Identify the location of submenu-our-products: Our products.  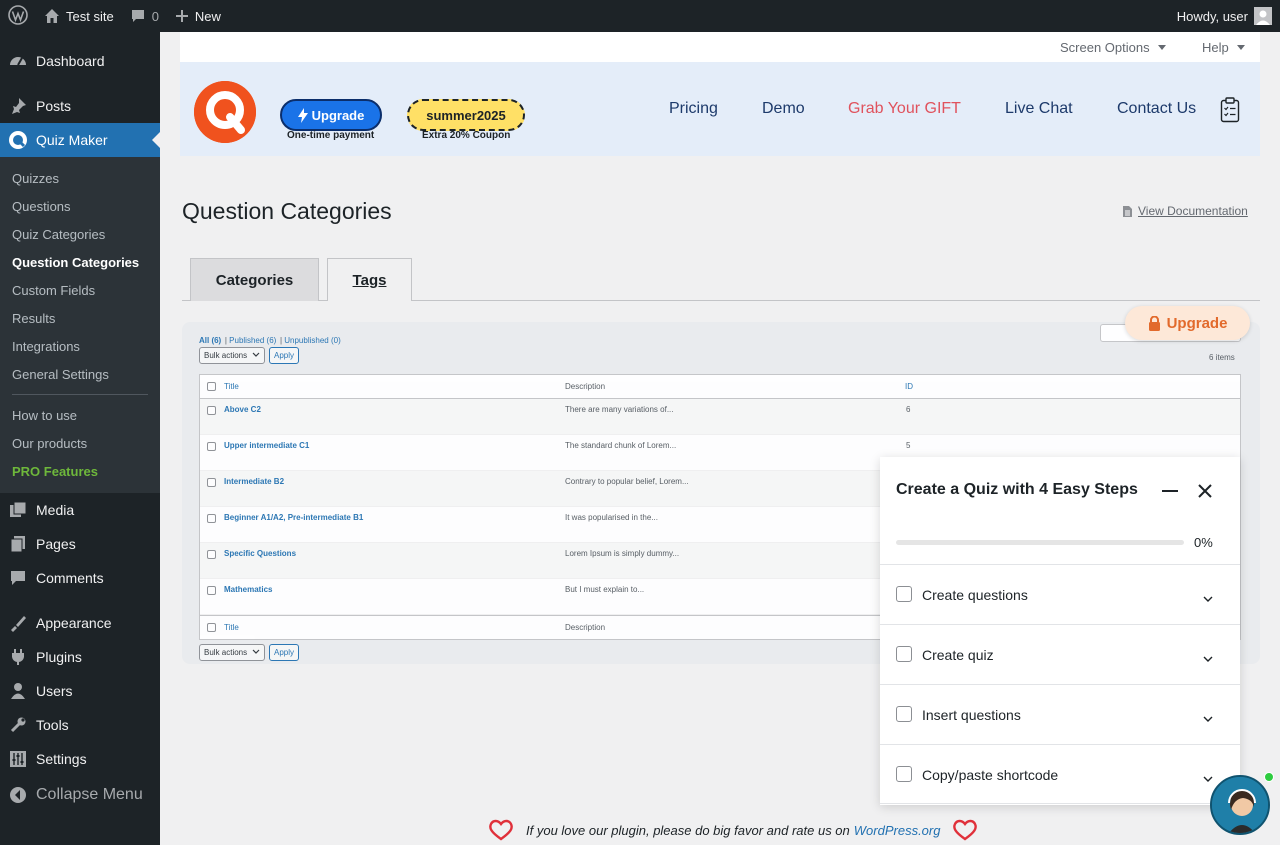
(80, 443).